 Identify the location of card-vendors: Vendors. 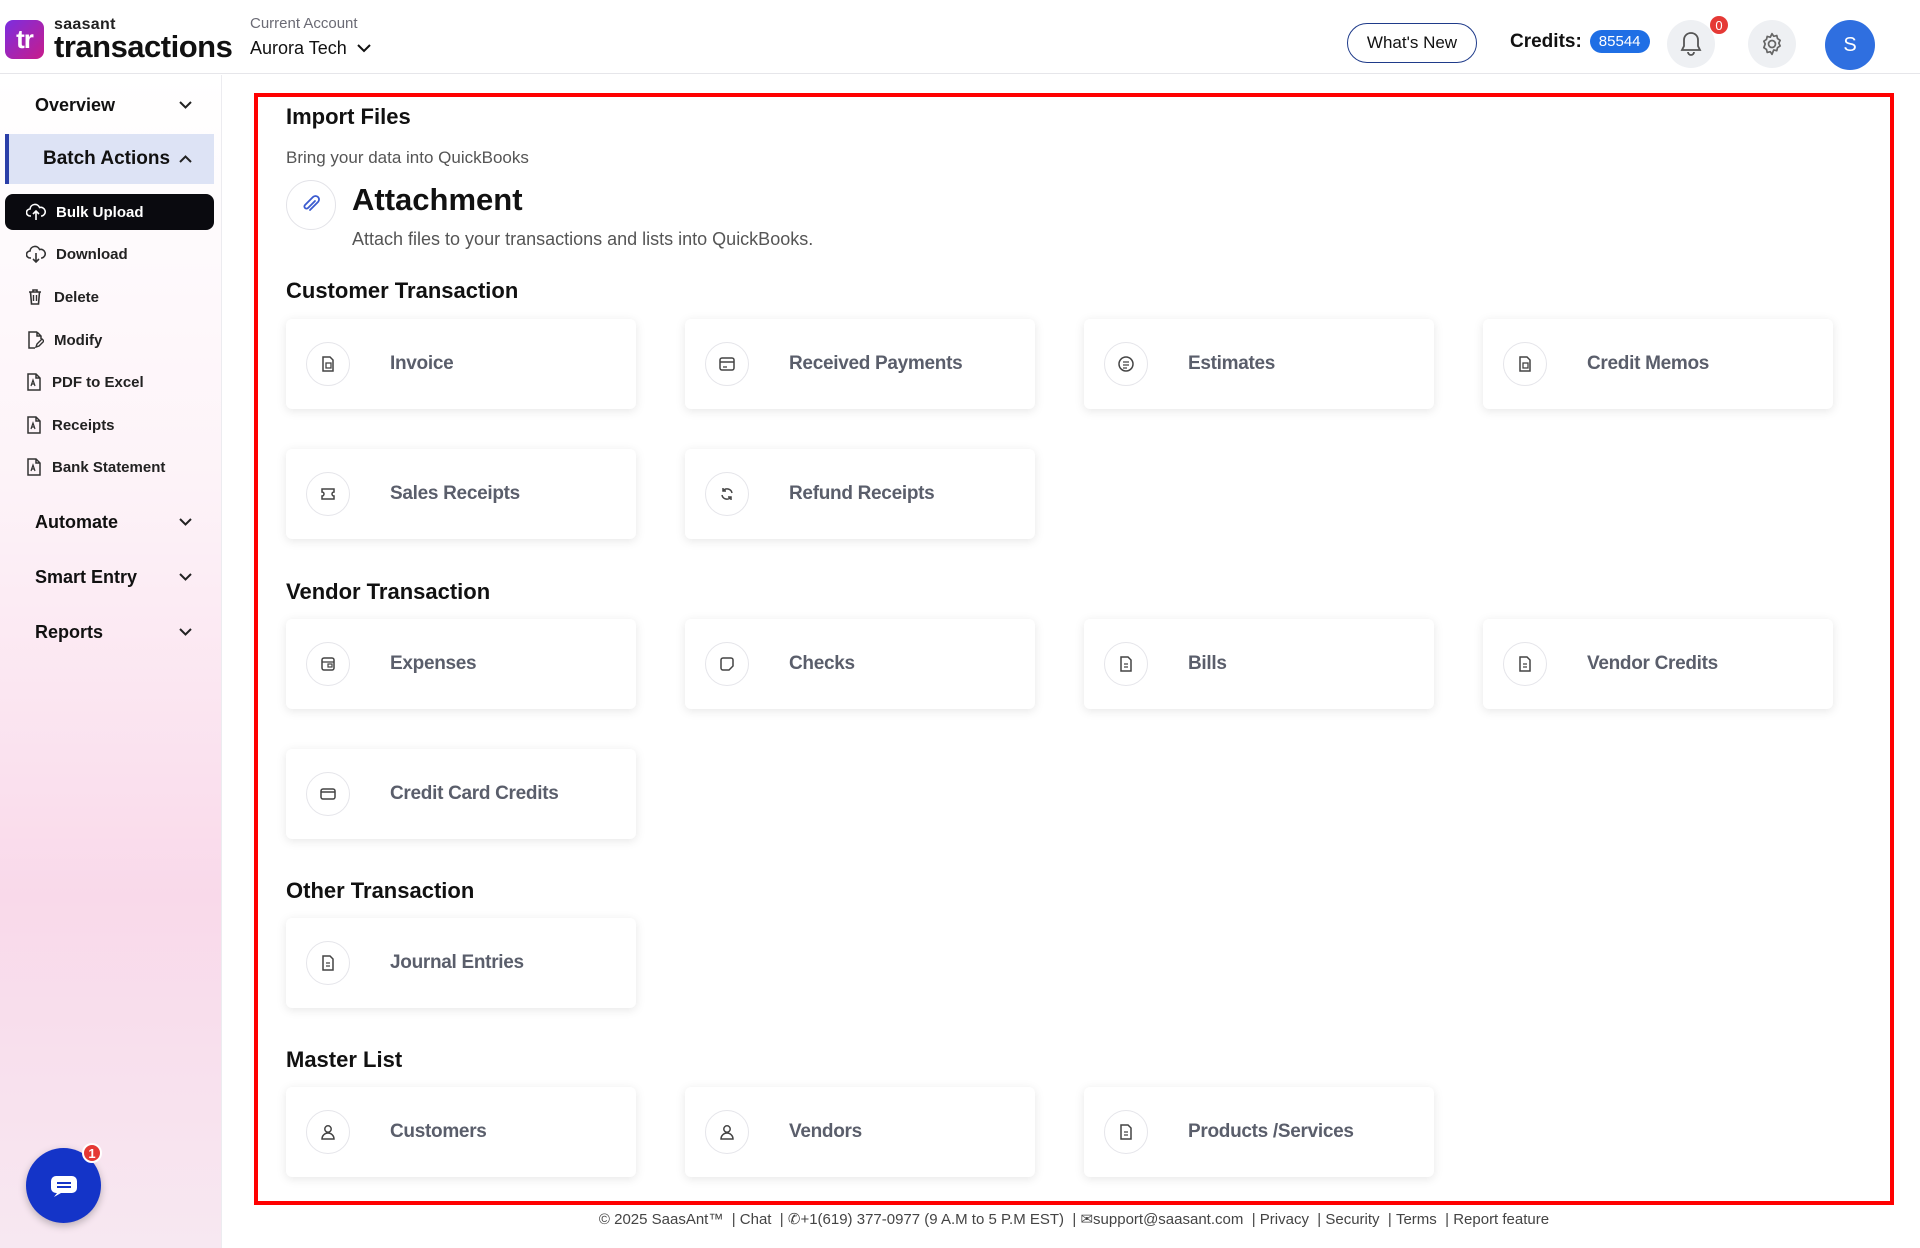
(860, 1132).